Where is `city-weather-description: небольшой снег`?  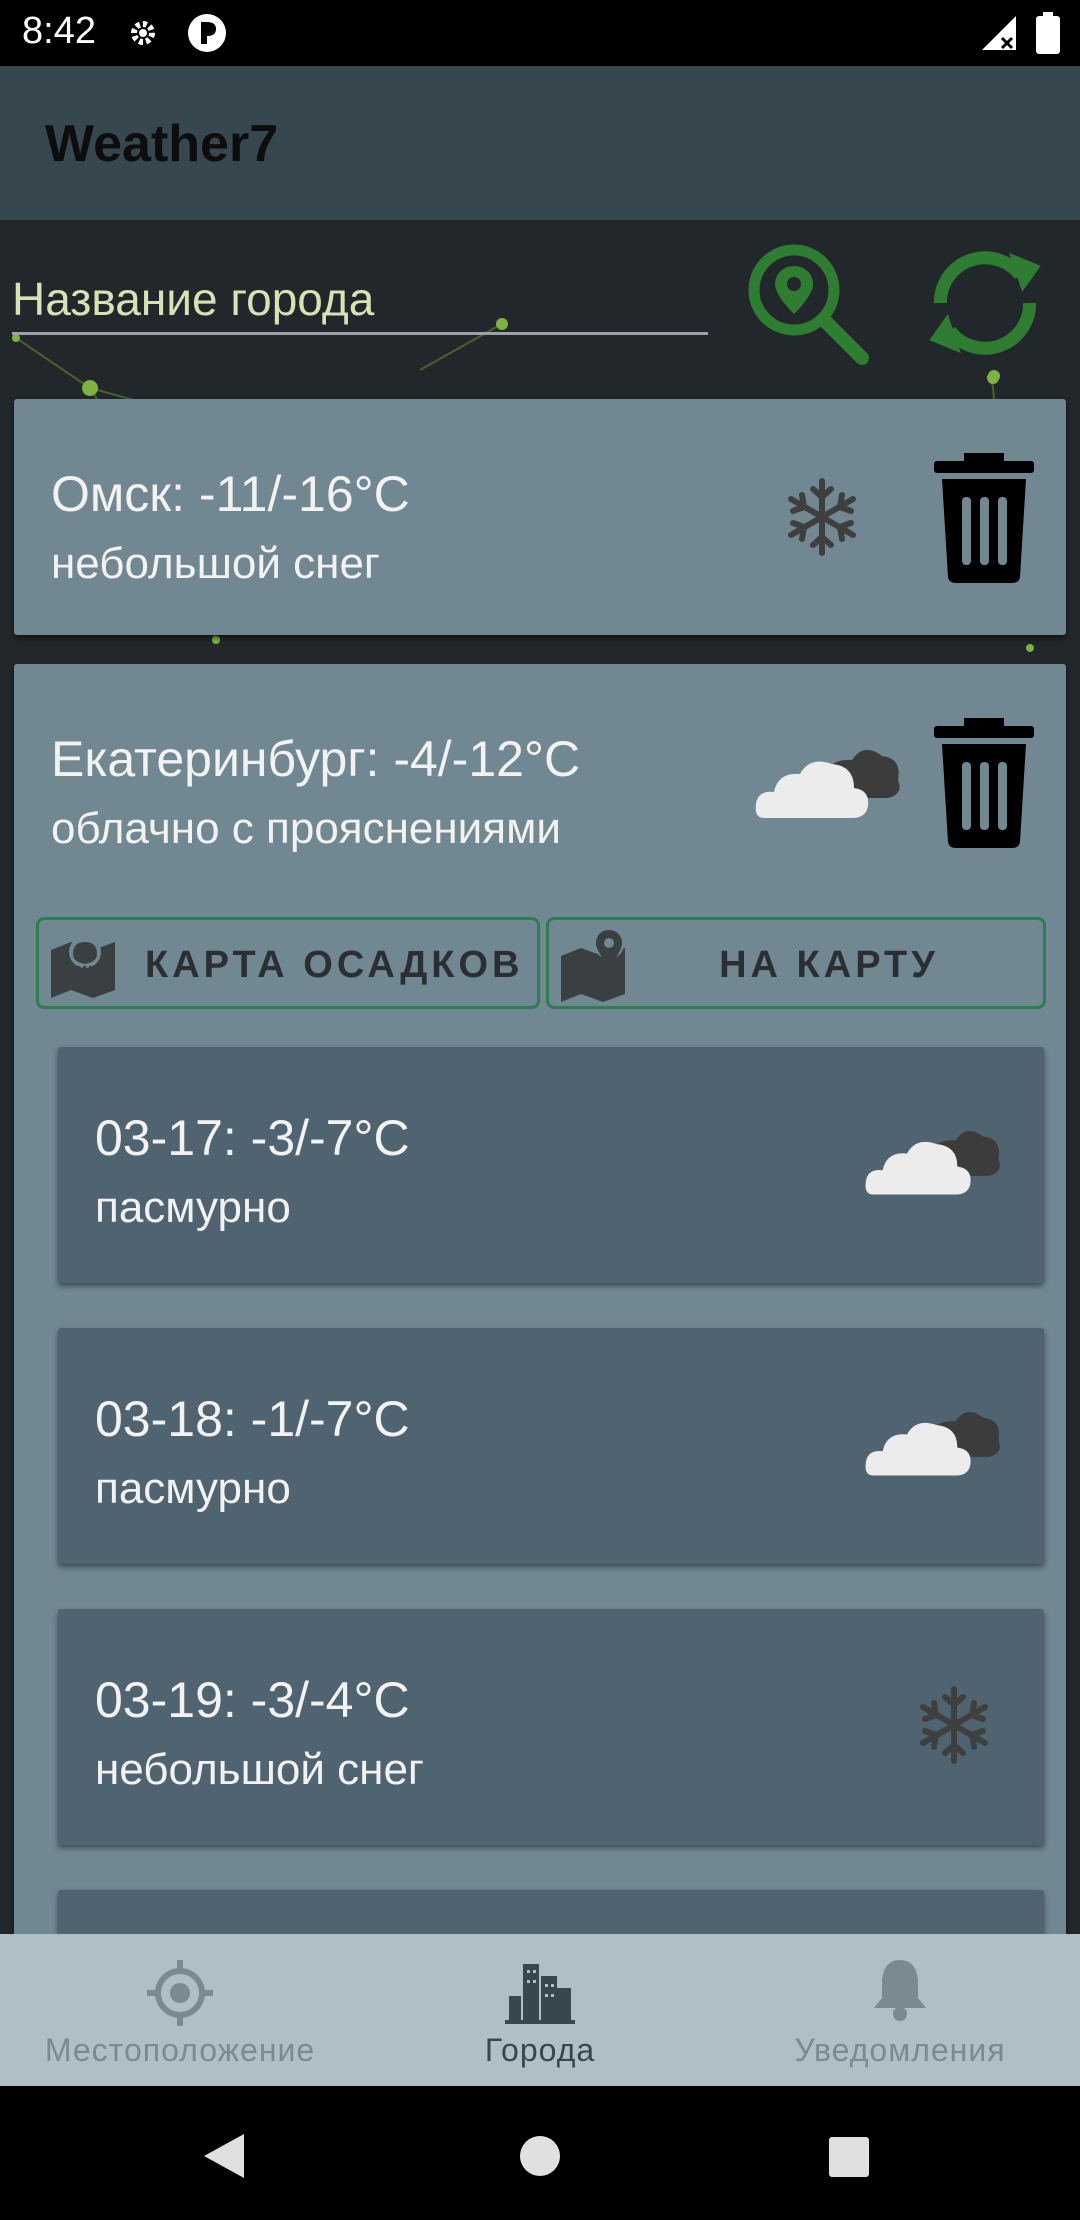 city-weather-description: небольшой снег is located at coordinates (215, 563).